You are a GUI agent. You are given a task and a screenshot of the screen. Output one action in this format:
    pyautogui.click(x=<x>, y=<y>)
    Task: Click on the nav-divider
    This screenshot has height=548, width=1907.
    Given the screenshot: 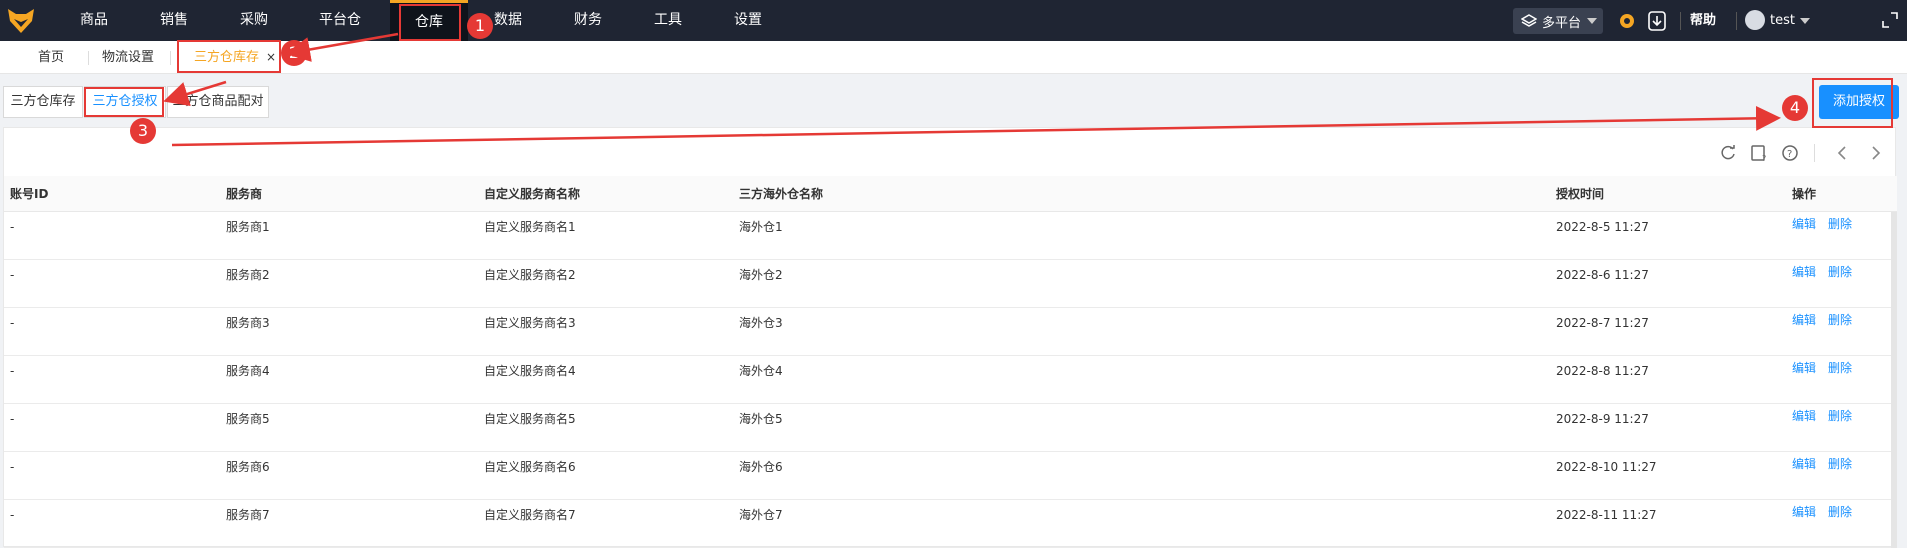 What is the action you would take?
    pyautogui.click(x=1680, y=21)
    